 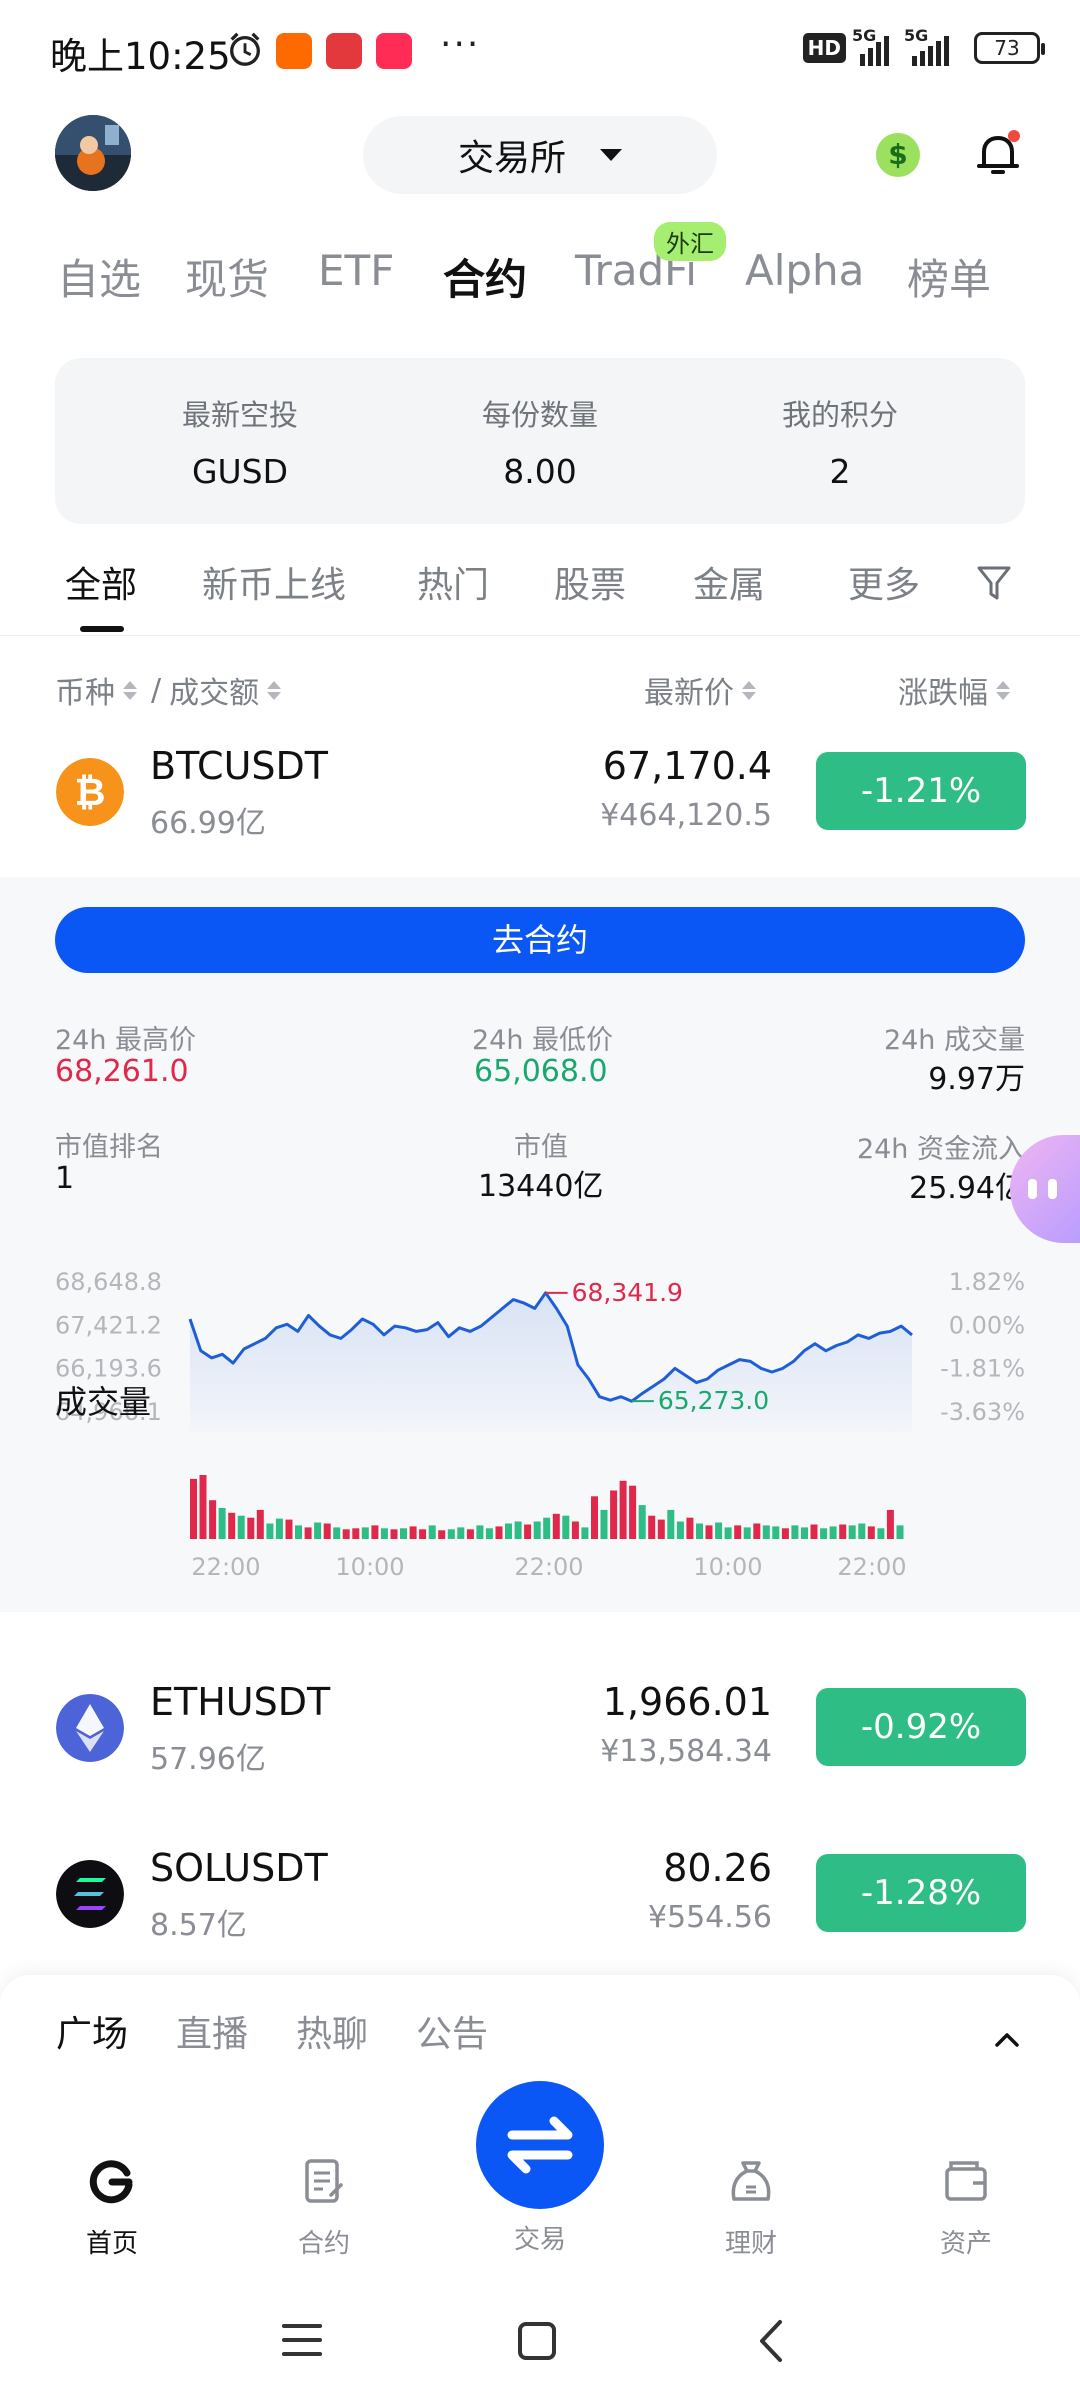 What do you see at coordinates (686, 815) in the screenshot?
I see `coin-price-cny: ¥464,120.5` at bounding box center [686, 815].